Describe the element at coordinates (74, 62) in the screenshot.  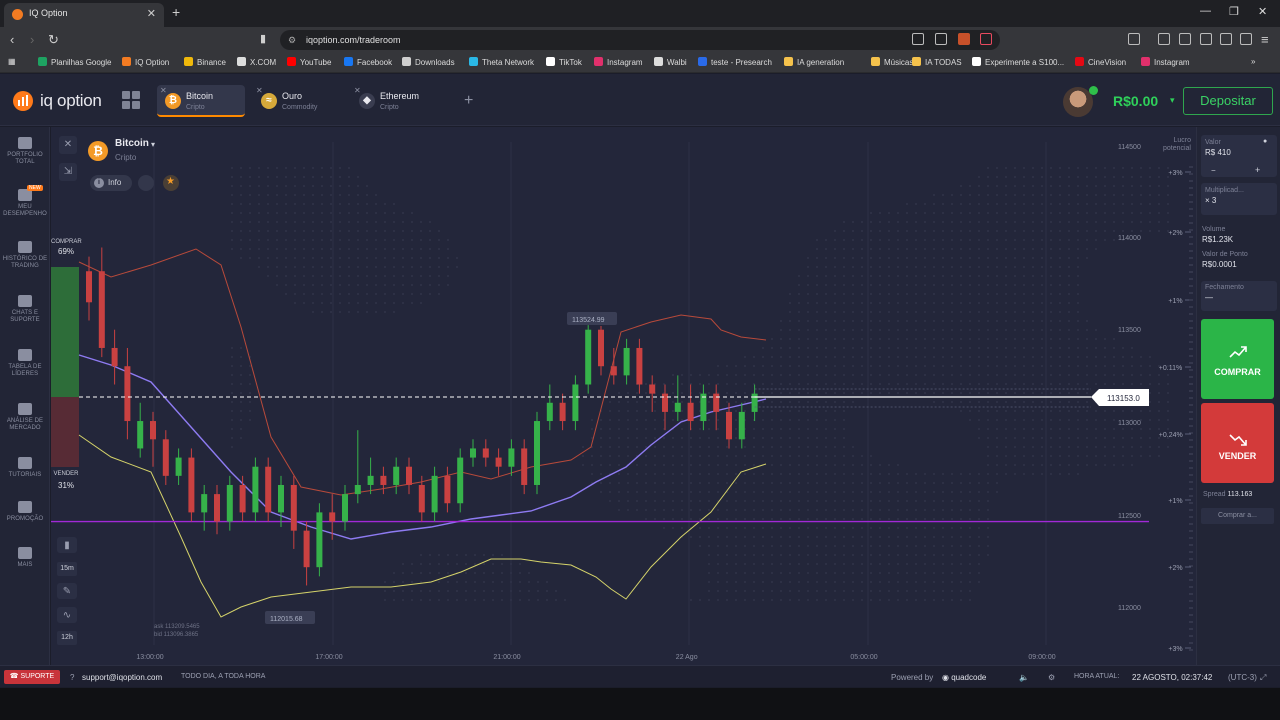
I see `bookmark-item: Planilhas Google` at that location.